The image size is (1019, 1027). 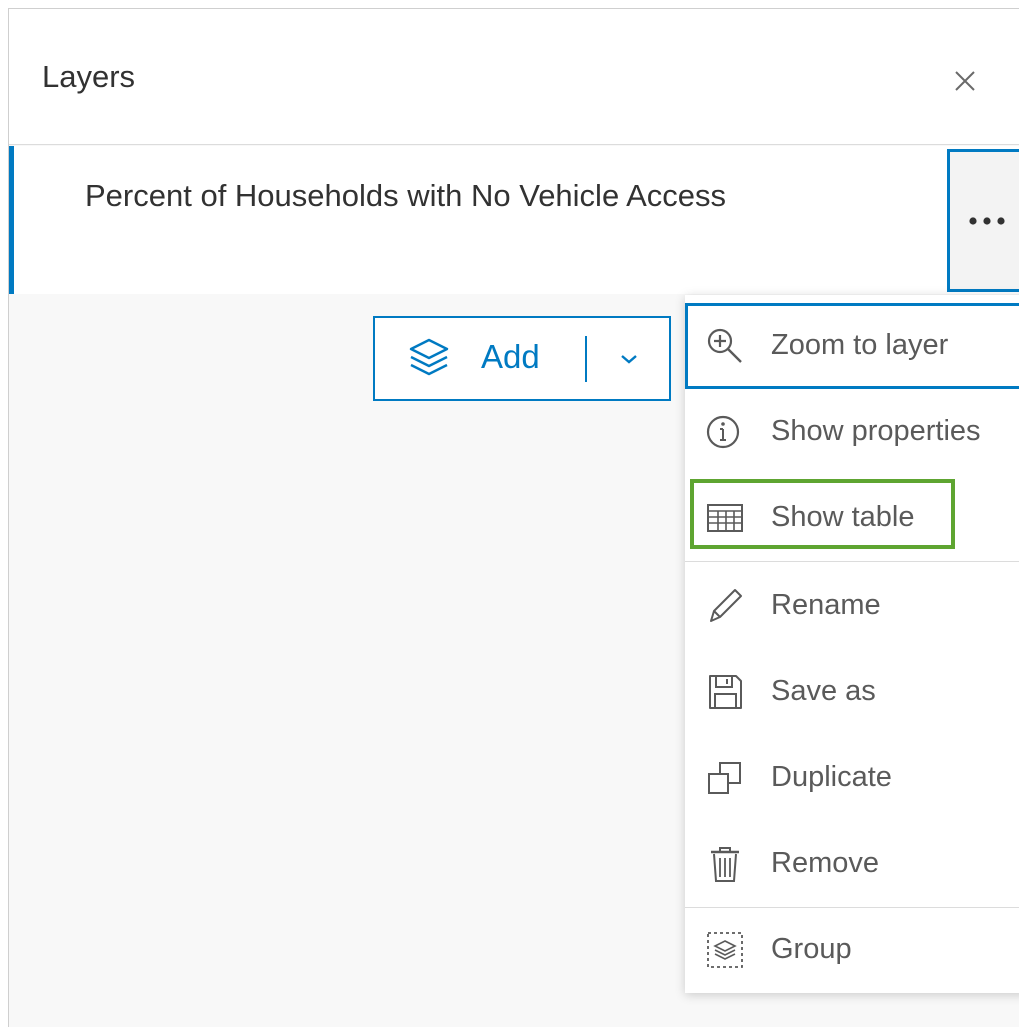 I want to click on zoom-in-icon, so click(x=724, y=345).